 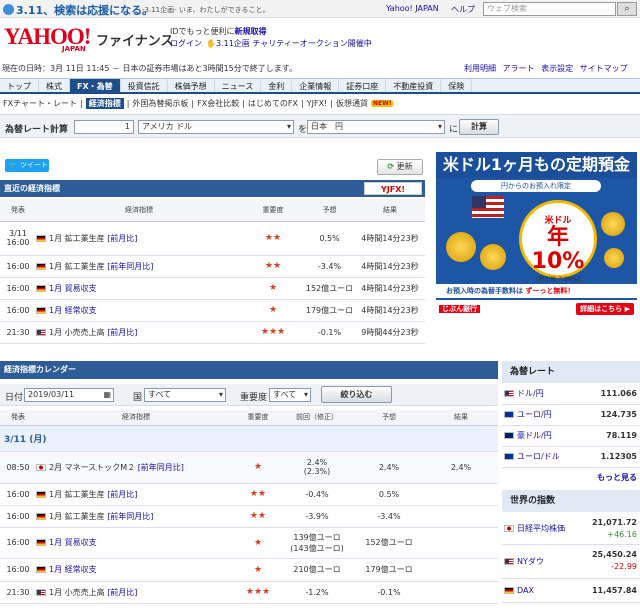 I want to click on util-link-settings: 表示設定, so click(x=557, y=68).